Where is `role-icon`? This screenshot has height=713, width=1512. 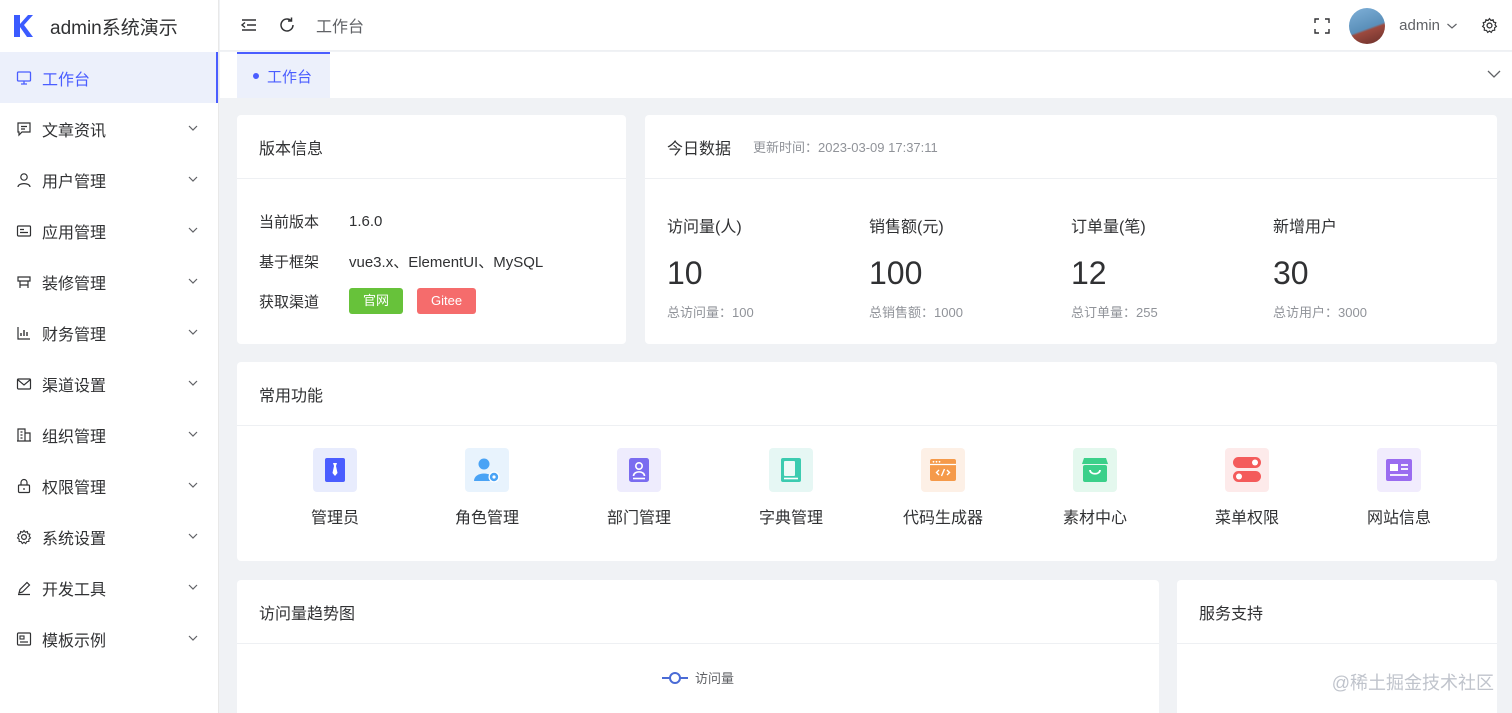
role-icon is located at coordinates (487, 470).